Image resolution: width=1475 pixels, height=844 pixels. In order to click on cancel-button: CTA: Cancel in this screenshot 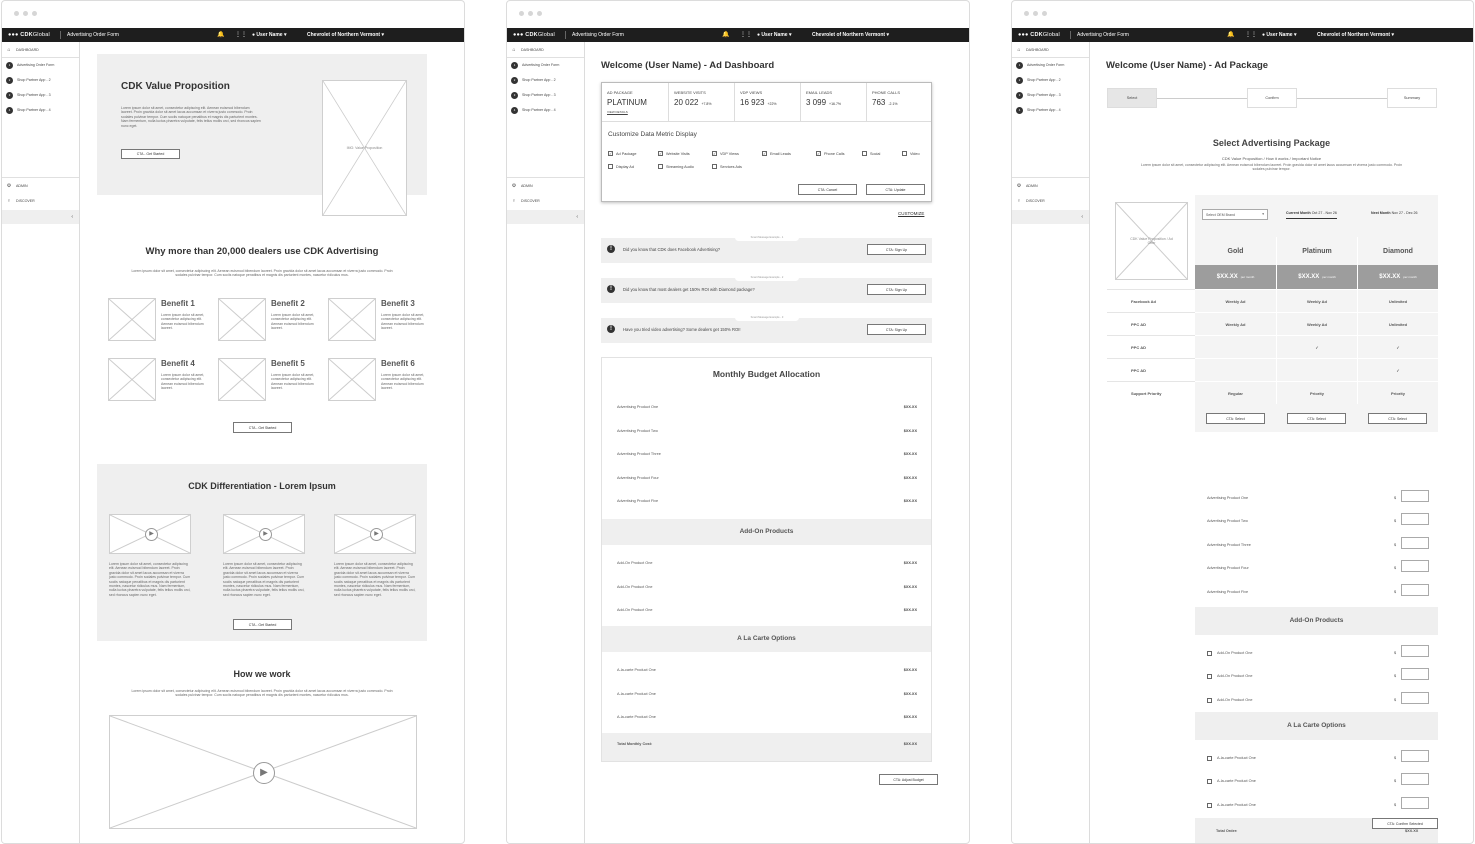, I will do `click(827, 189)`.